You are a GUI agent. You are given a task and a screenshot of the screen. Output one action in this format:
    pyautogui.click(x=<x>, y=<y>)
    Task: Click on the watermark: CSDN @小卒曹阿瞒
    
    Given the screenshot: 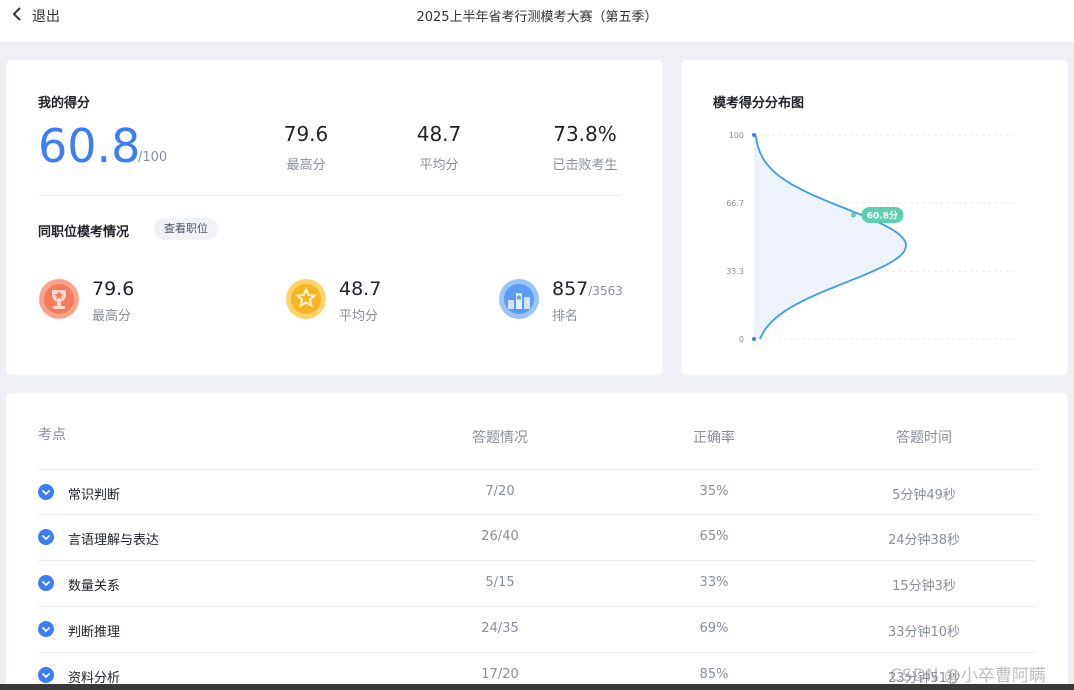 What is the action you would take?
    pyautogui.click(x=968, y=676)
    